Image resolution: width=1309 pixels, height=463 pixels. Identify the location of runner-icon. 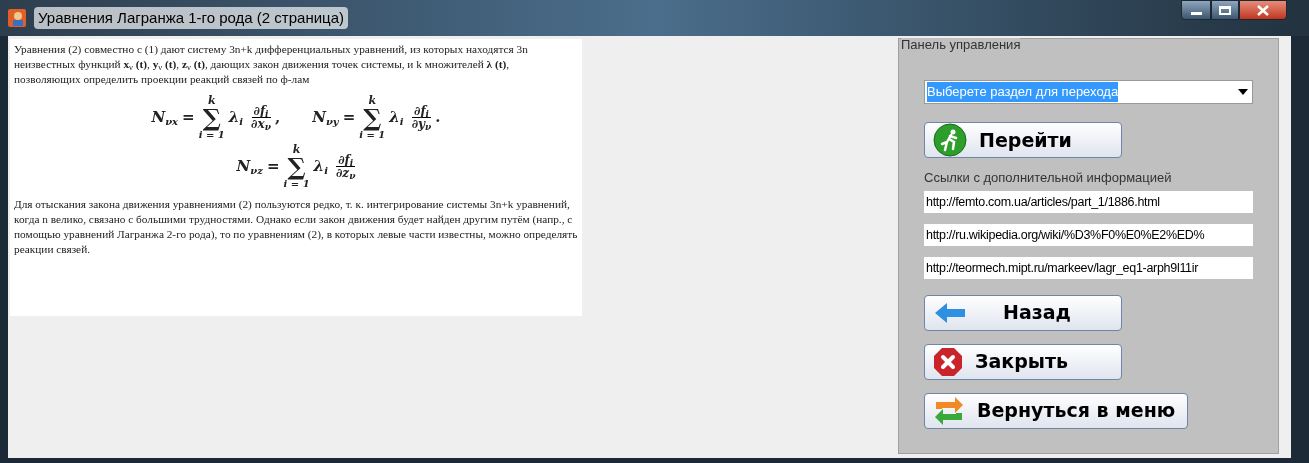
(950, 140).